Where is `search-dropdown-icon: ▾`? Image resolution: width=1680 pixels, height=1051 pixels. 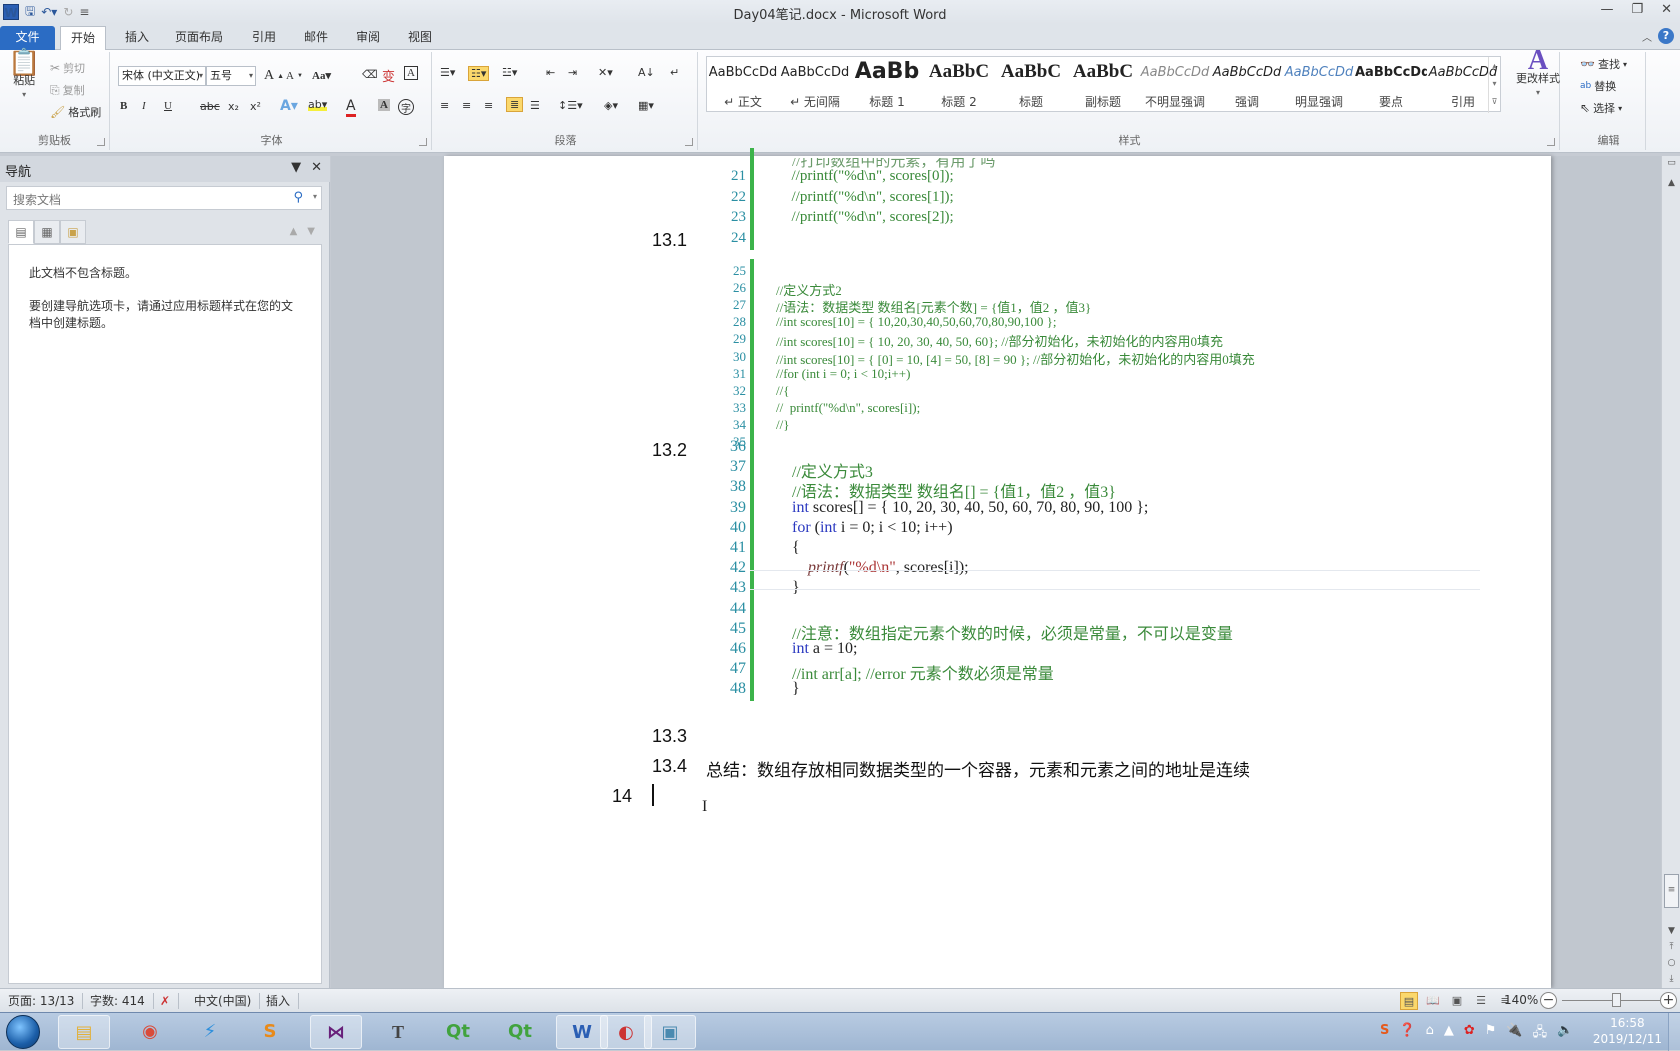
search-dropdown-icon: ▾ is located at coordinates (315, 196).